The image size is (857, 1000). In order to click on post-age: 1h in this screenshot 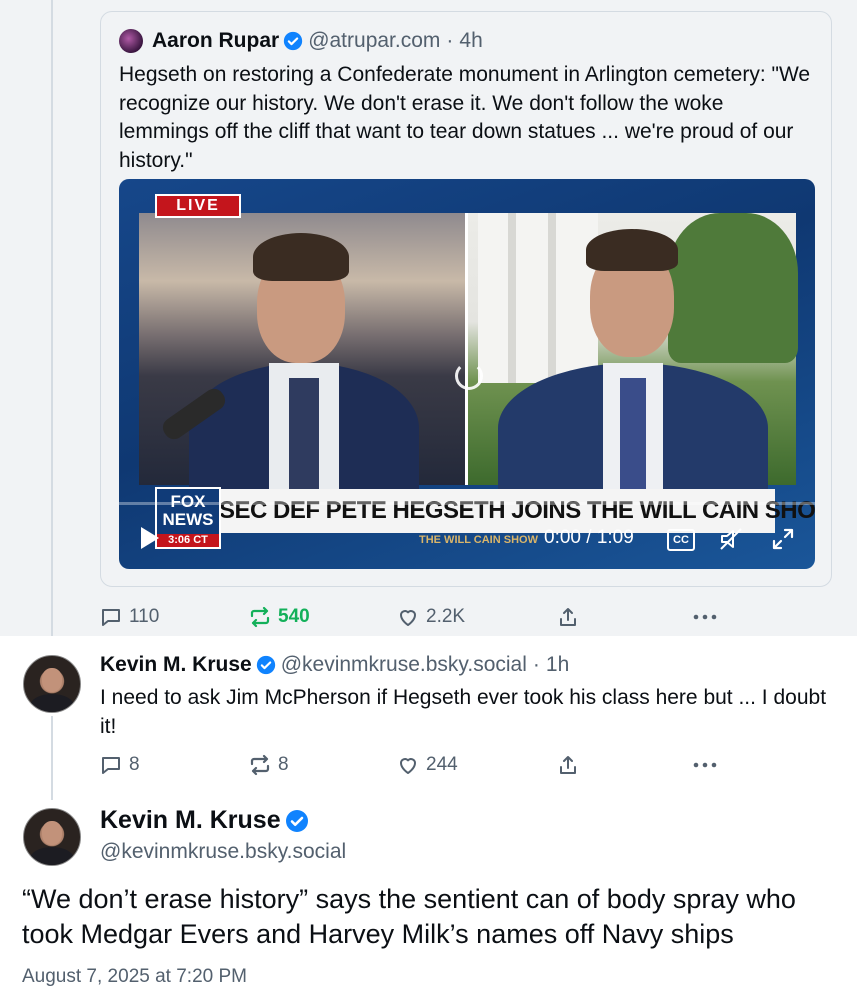, I will do `click(557, 664)`.